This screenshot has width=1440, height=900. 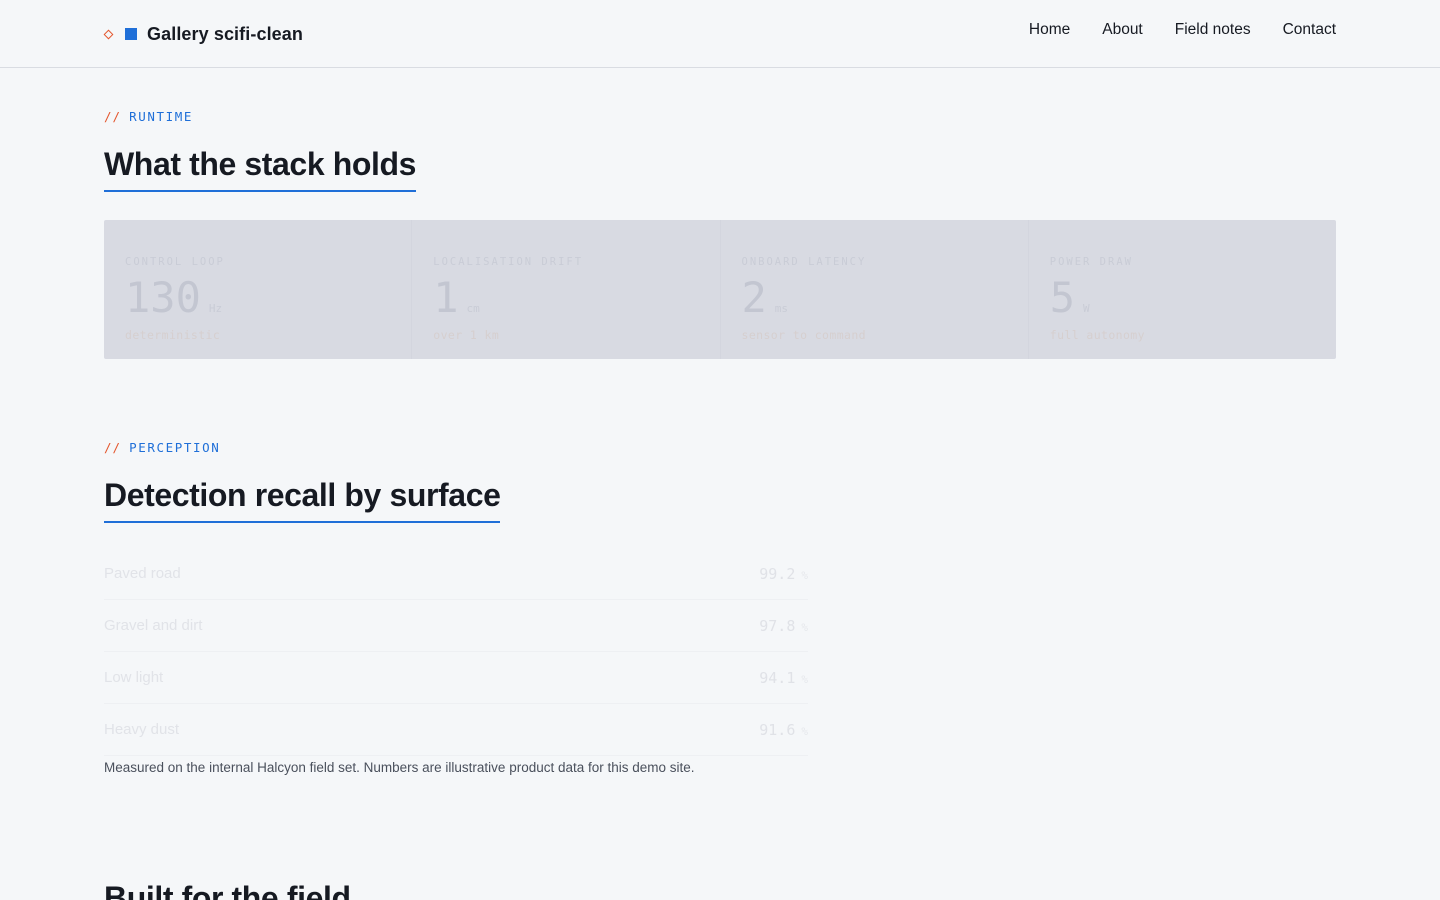 What do you see at coordinates (227, 890) in the screenshot?
I see `next-section-title: Built for the field` at bounding box center [227, 890].